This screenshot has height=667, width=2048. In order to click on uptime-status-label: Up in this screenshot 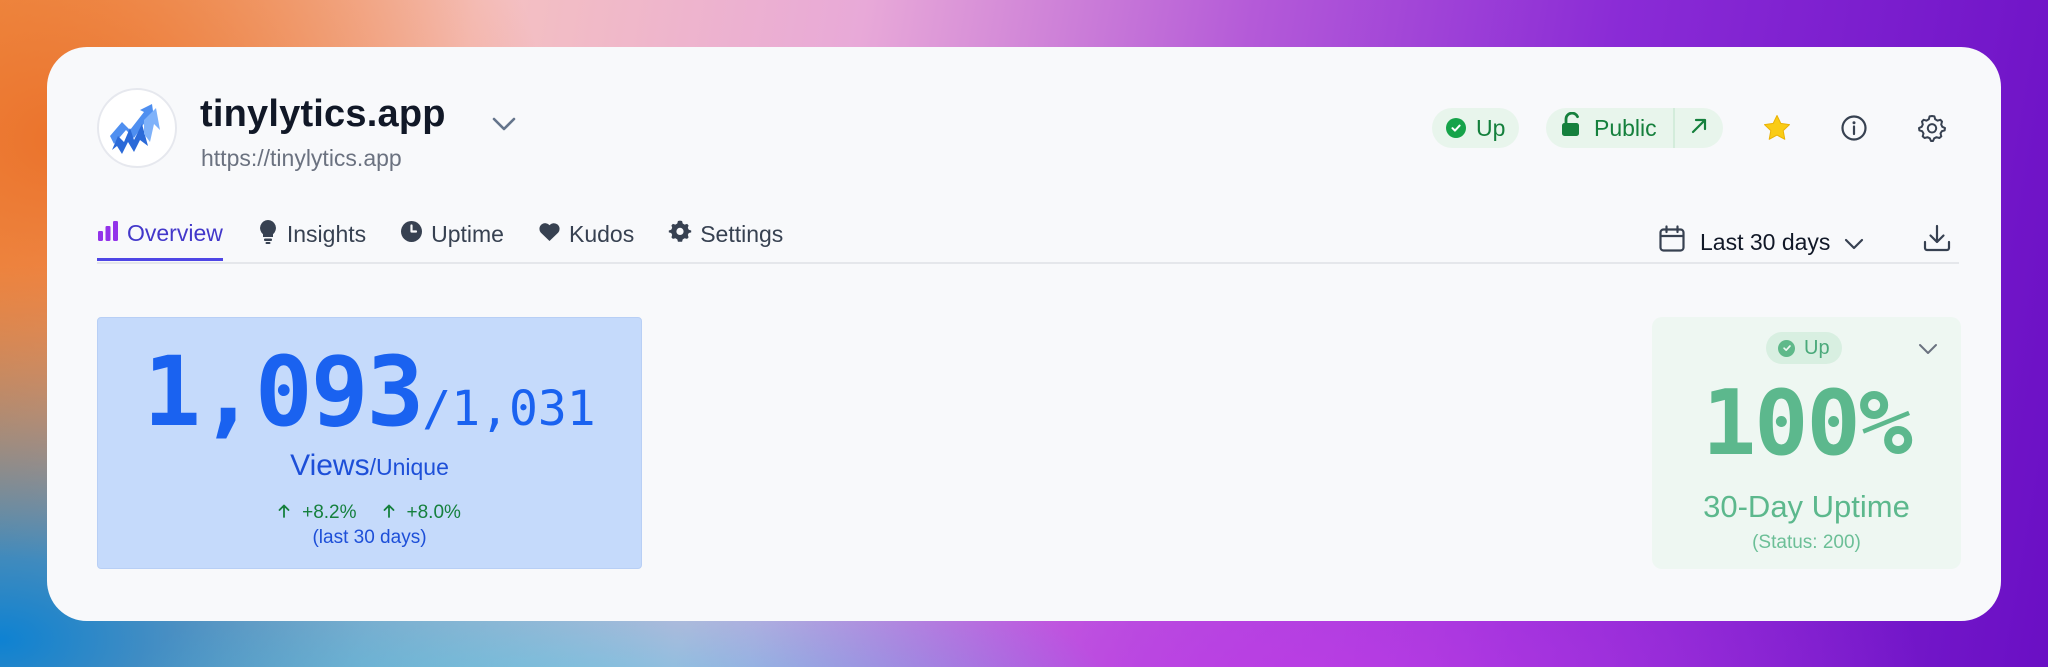, I will do `click(1817, 347)`.